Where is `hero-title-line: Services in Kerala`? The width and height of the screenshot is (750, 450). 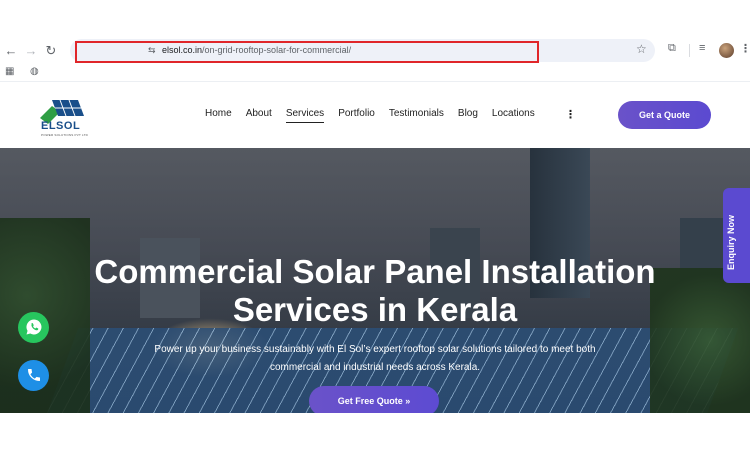
hero-title-line: Services in Kerala is located at coordinates (375, 309).